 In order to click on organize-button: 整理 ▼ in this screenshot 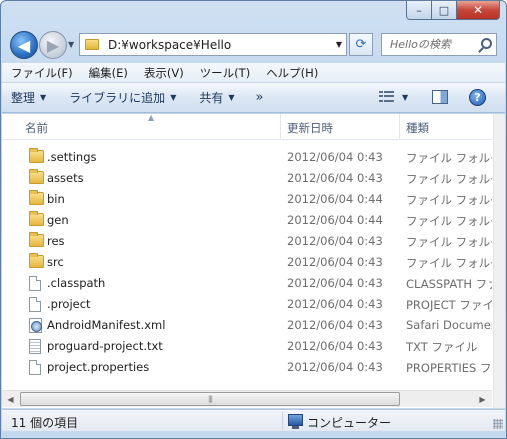, I will do `click(28, 97)`.